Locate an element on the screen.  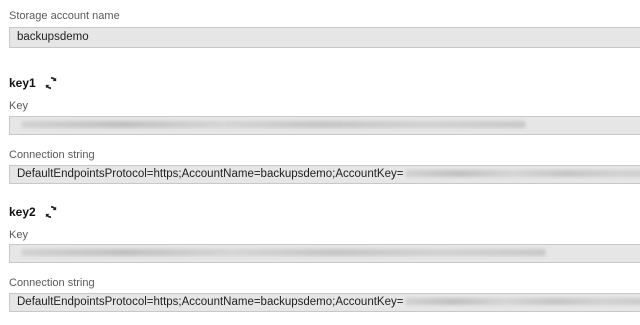
key1-connection-label: Connection string is located at coordinates (52, 155).